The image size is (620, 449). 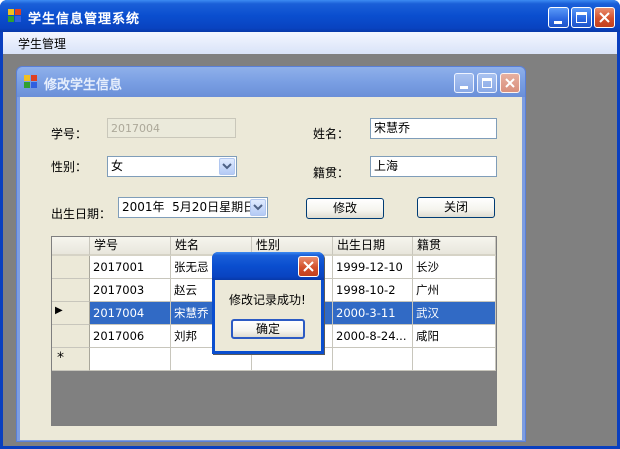 I want to click on cell-hometown: 咸阳, so click(x=454, y=336).